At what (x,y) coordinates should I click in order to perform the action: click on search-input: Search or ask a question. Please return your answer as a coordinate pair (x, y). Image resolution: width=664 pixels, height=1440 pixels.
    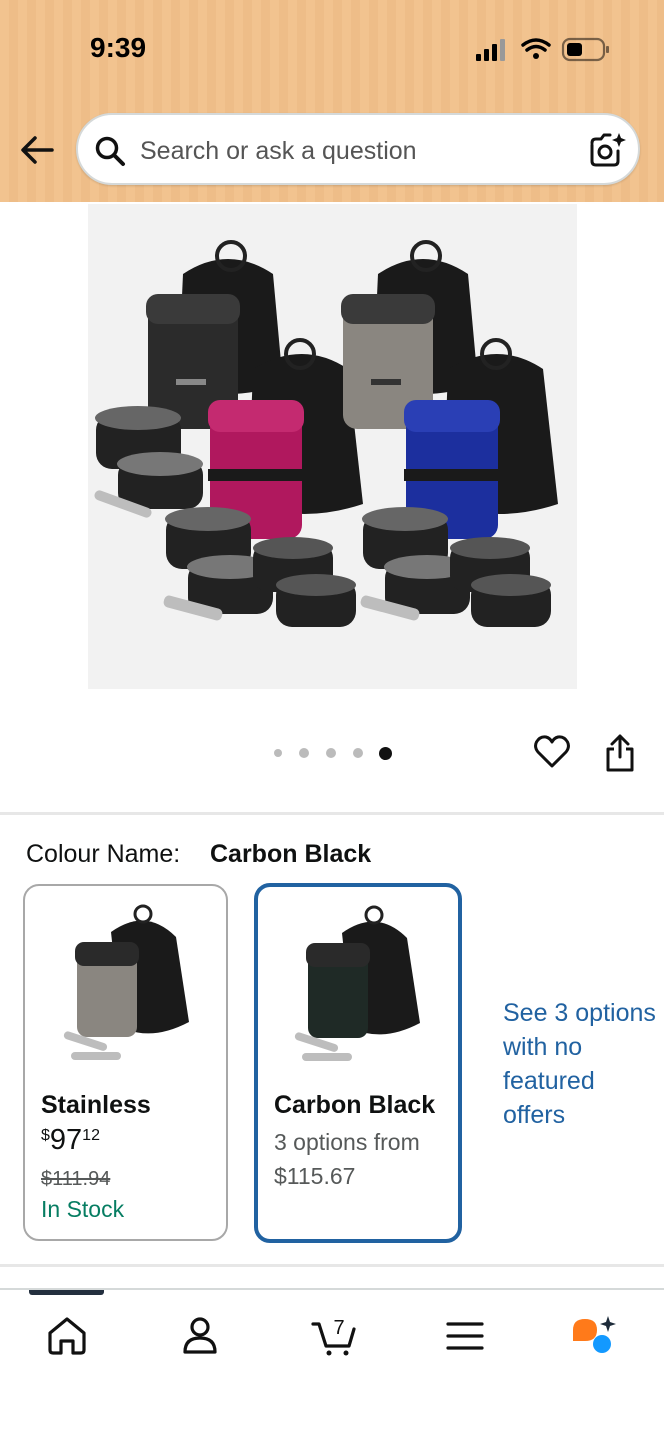
    Looking at the image, I should click on (358, 149).